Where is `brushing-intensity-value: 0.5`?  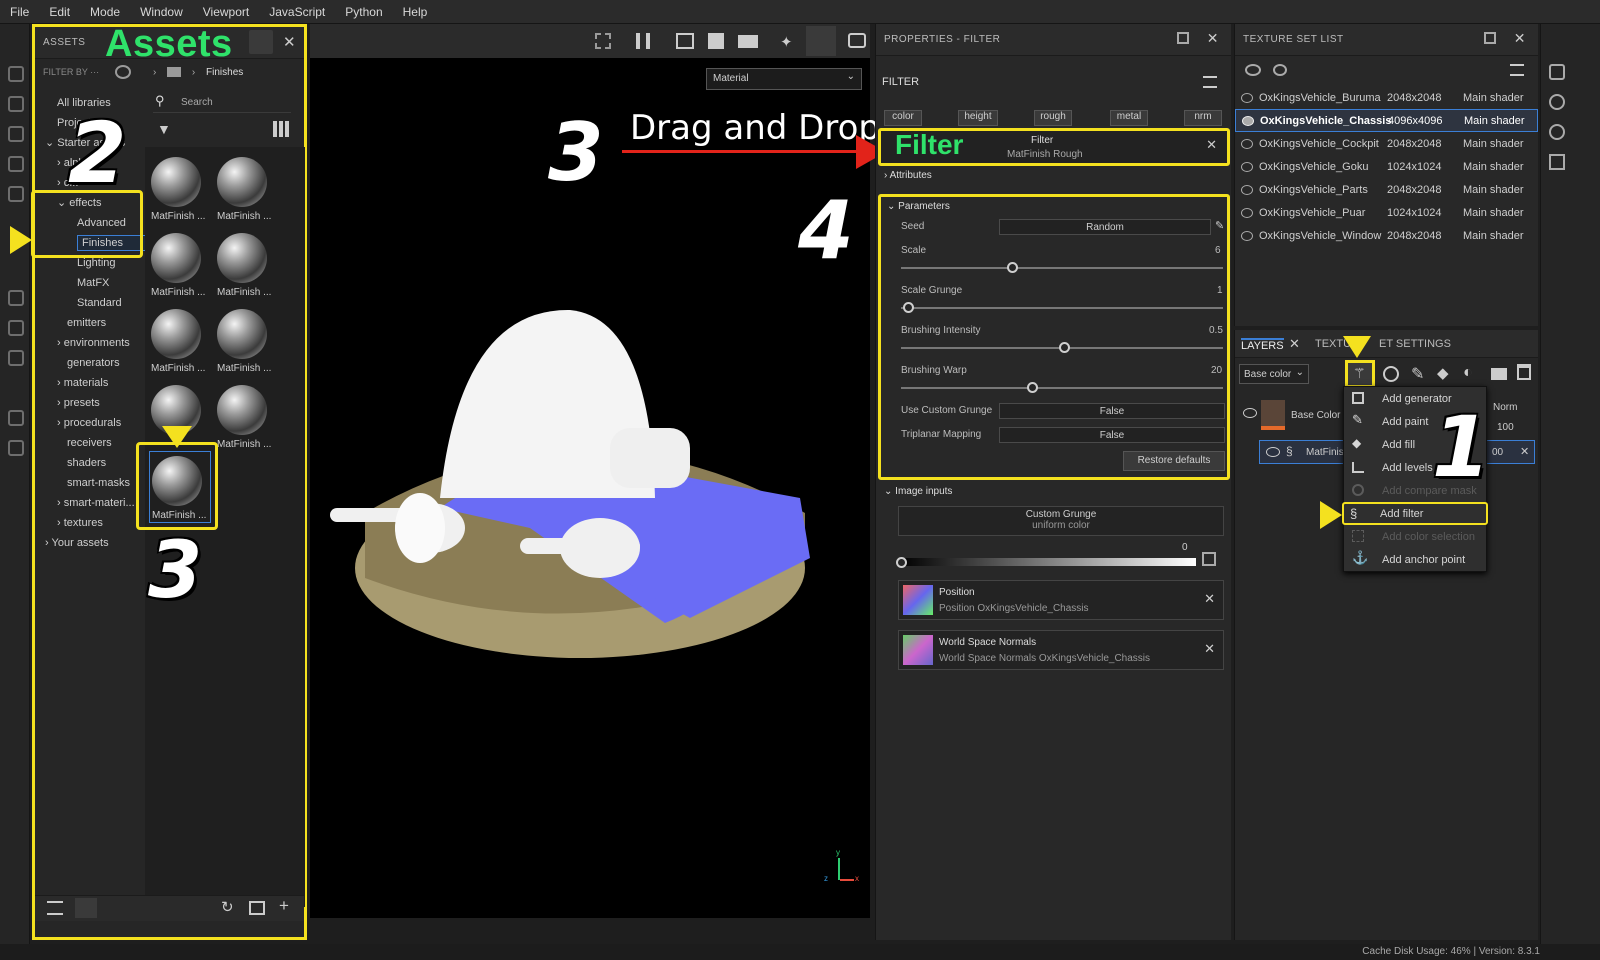
brushing-intensity-value: 0.5 is located at coordinates (1216, 330).